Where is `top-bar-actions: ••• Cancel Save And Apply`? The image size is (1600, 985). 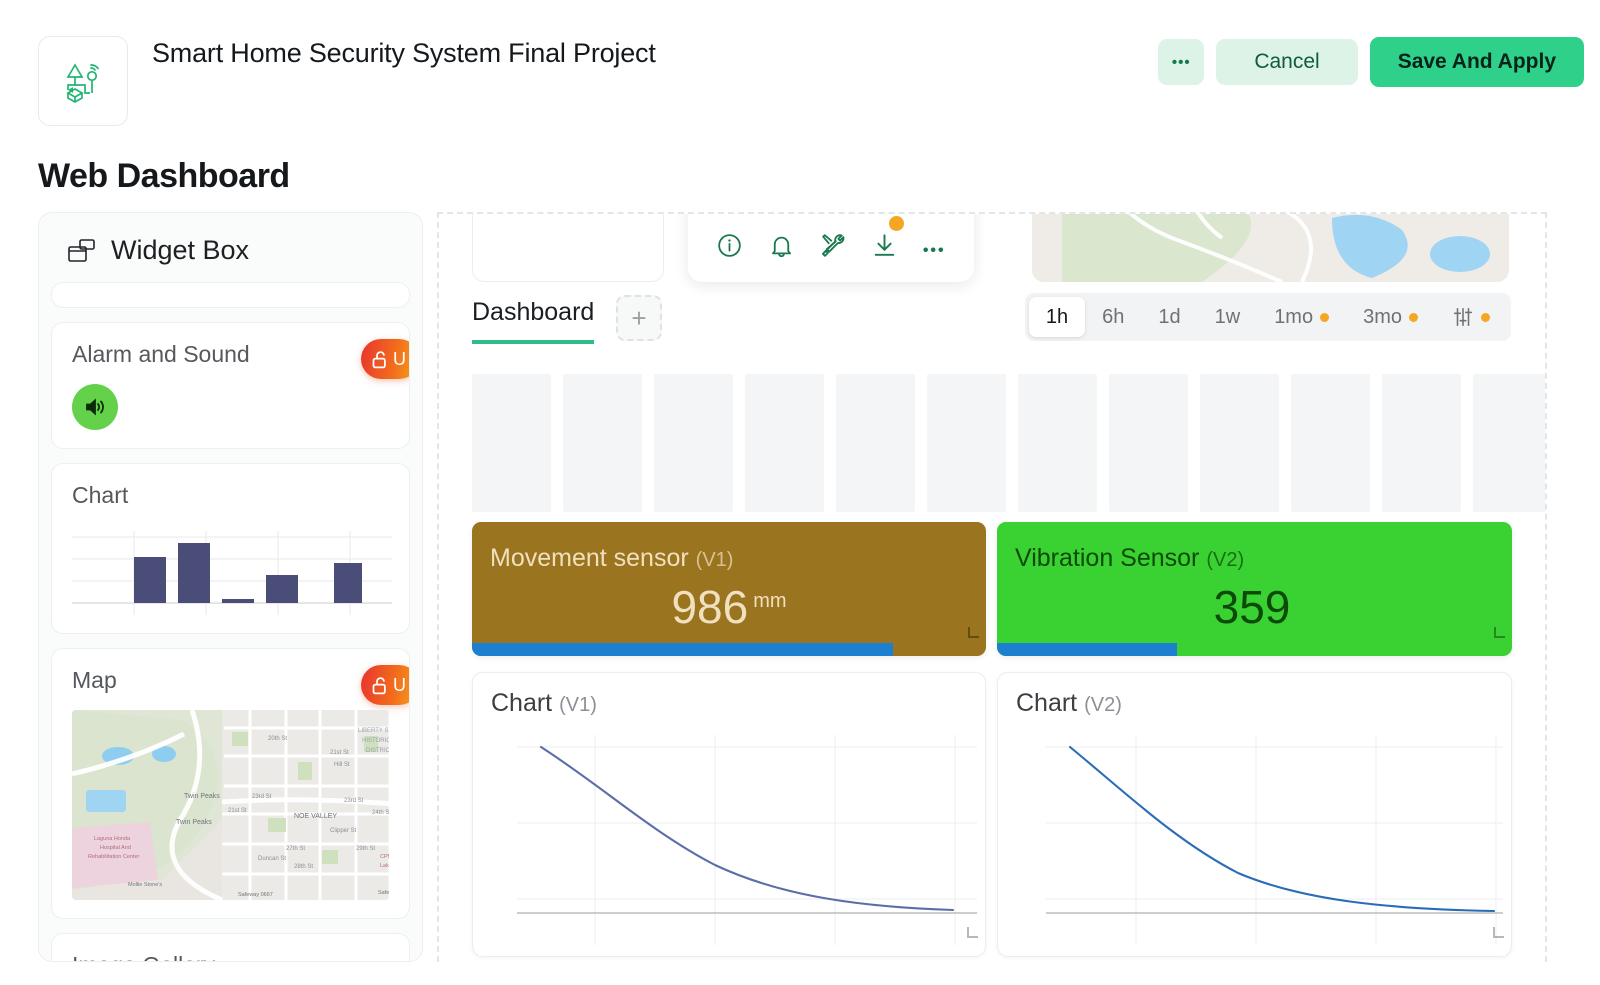
top-bar-actions: ••• Cancel Save And Apply is located at coordinates (1371, 62).